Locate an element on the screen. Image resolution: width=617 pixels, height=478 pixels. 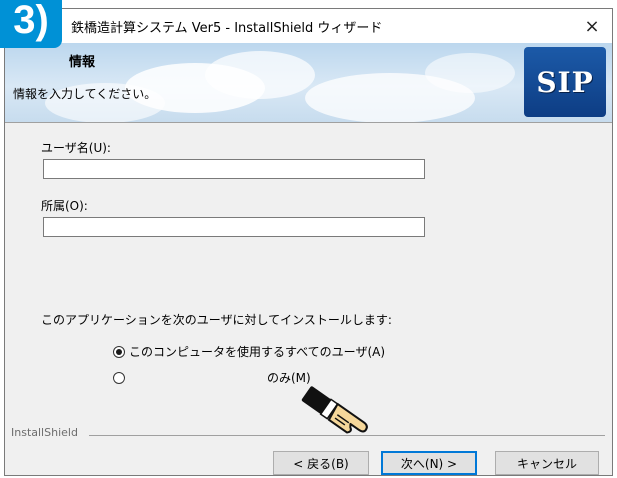
radio-button-unselected is located at coordinates (119, 377).